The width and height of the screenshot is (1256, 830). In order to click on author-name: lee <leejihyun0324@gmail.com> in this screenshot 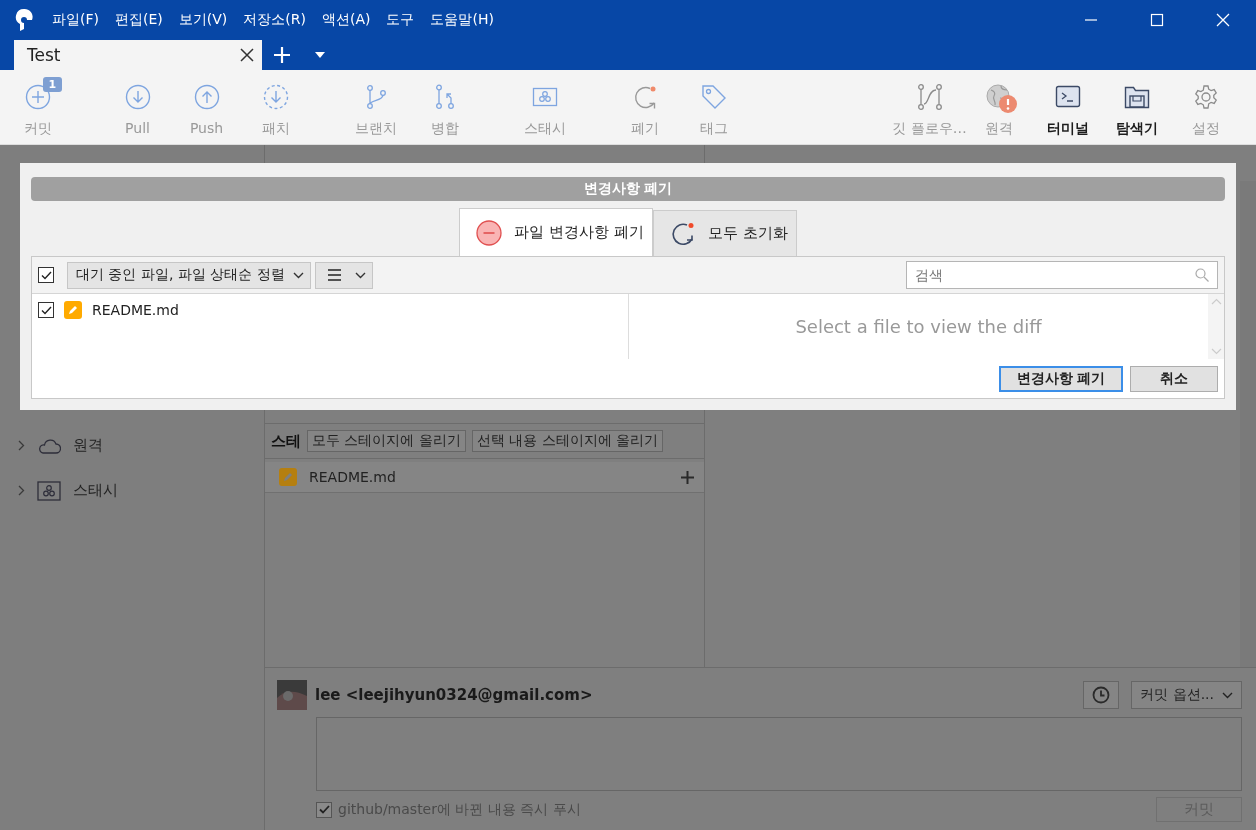, I will do `click(454, 695)`.